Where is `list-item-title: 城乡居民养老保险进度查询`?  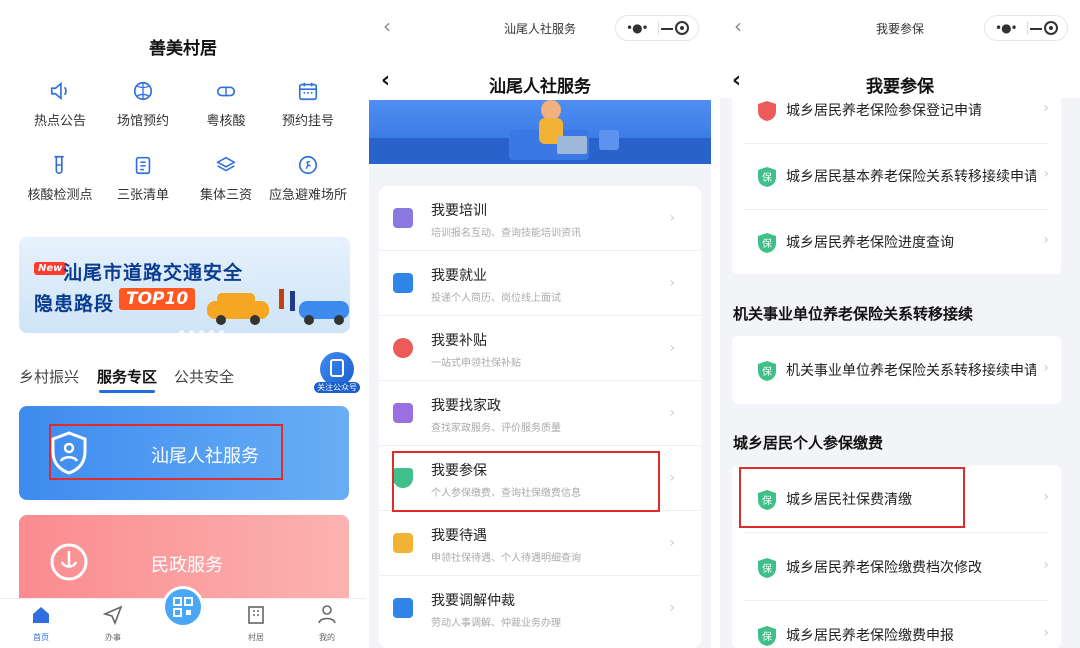
list-item-title: 城乡居民养老保险进度查询 is located at coordinates (870, 243).